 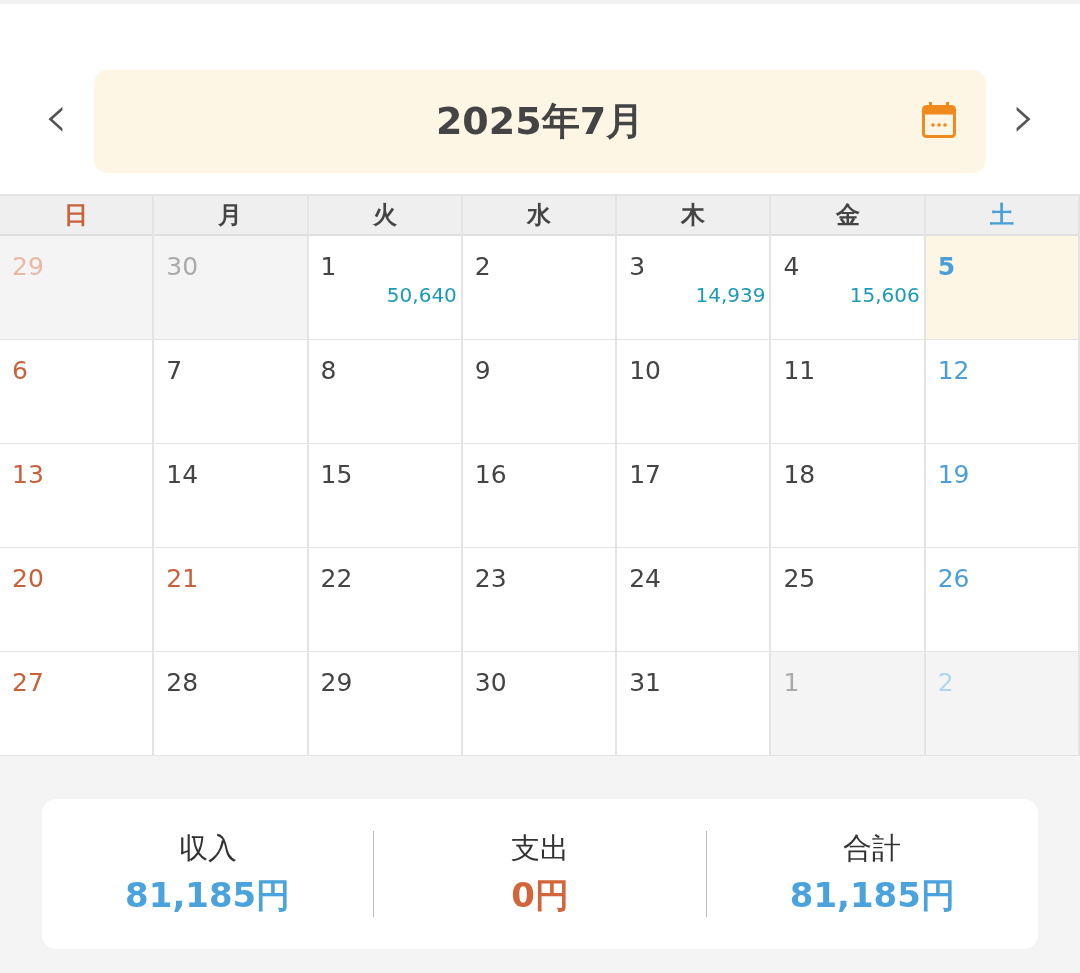 What do you see at coordinates (328, 370) in the screenshot?
I see `day-number: 8` at bounding box center [328, 370].